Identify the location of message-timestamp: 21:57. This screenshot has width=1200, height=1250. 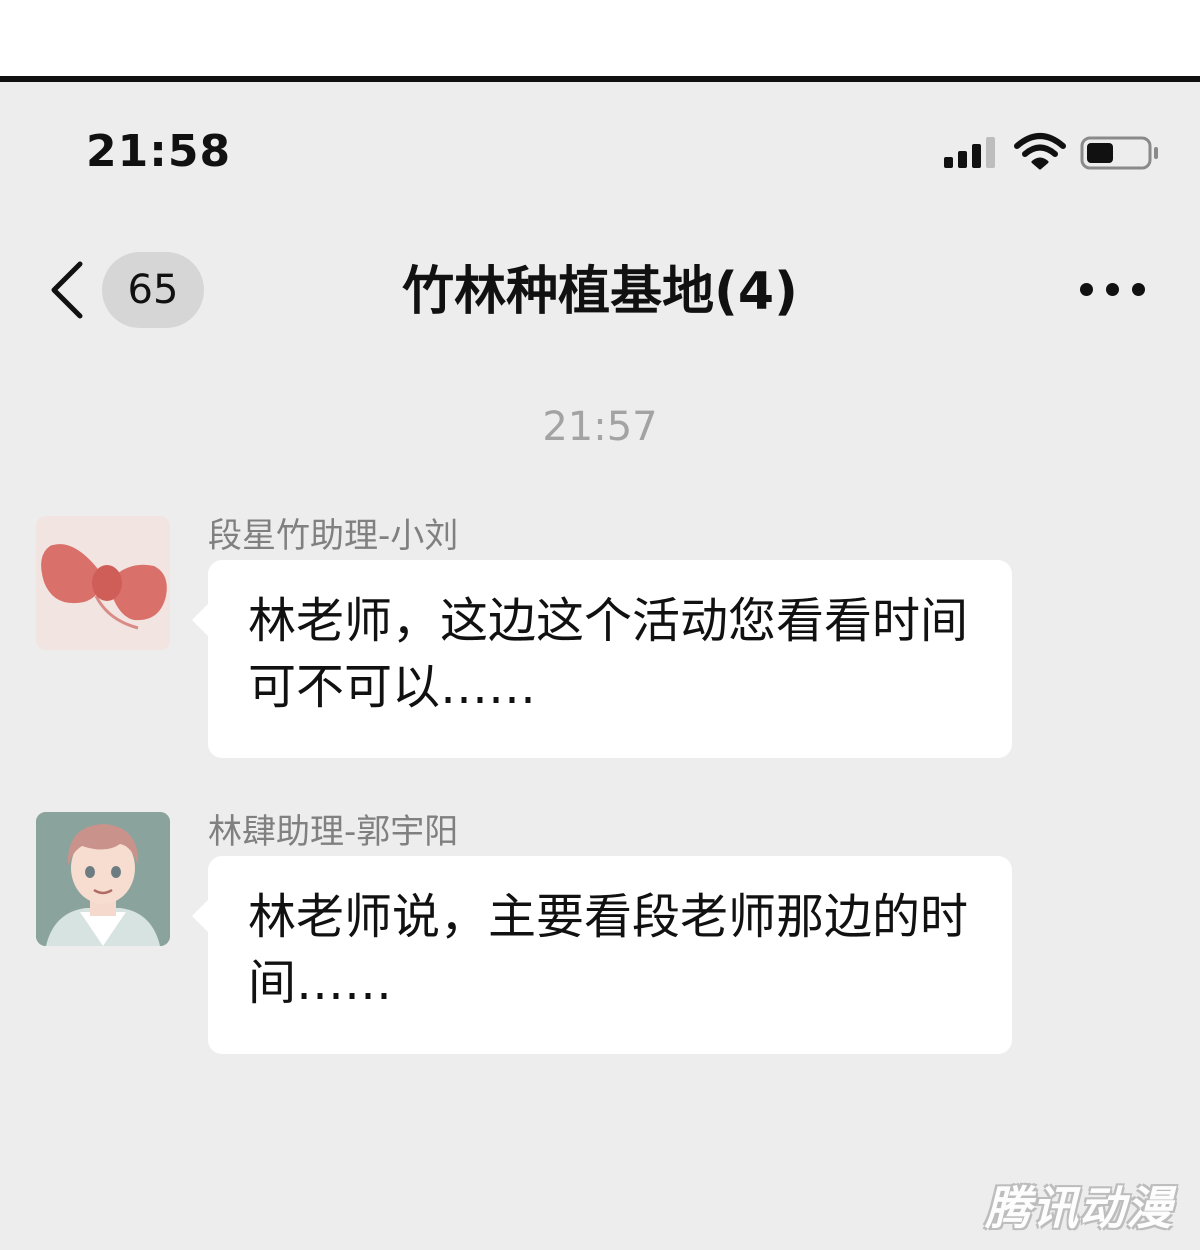
(600, 427).